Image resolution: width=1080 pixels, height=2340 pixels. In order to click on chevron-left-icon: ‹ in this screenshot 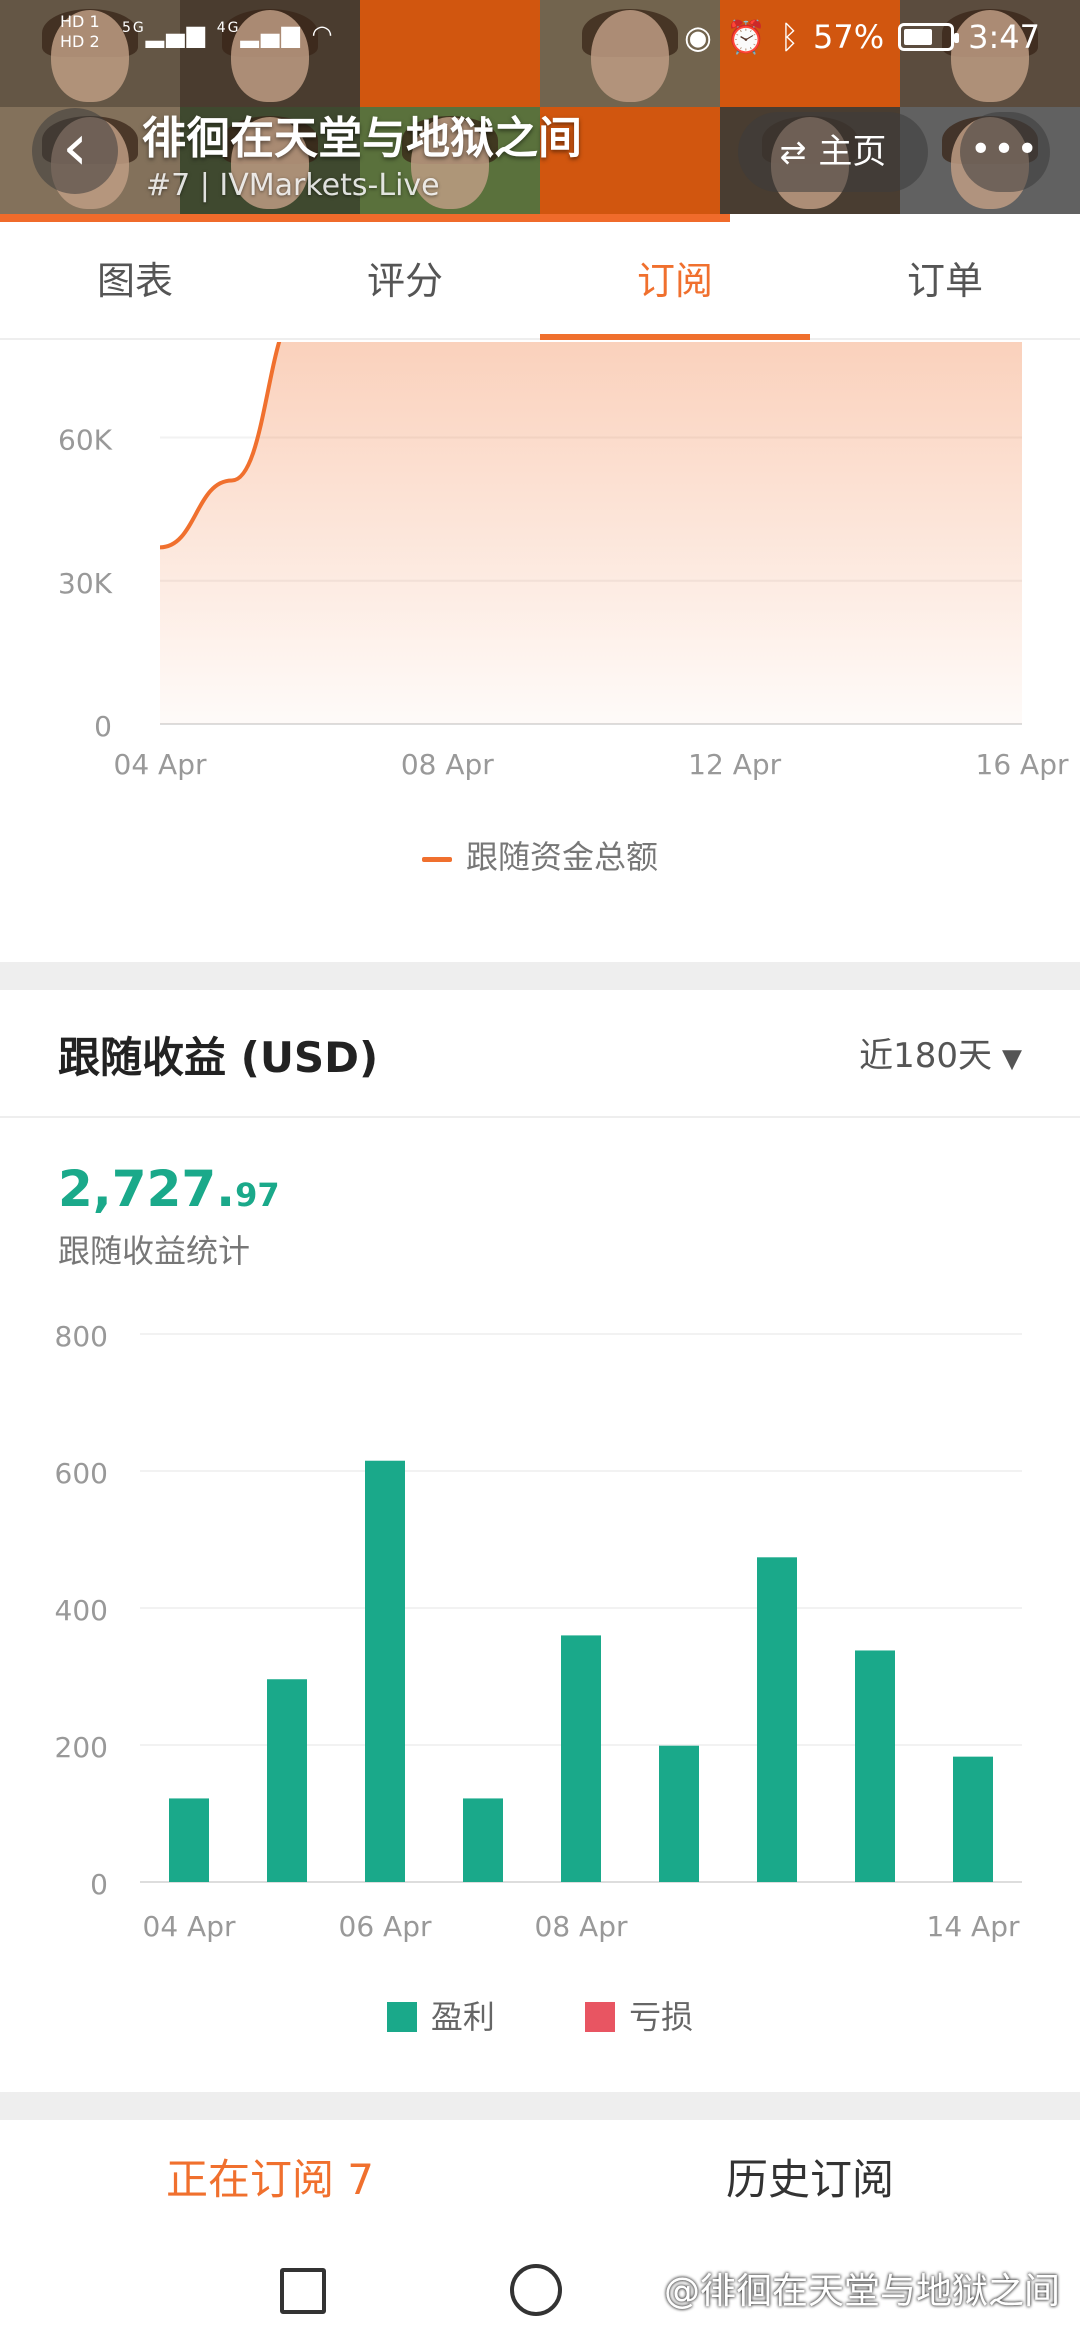, I will do `click(75, 148)`.